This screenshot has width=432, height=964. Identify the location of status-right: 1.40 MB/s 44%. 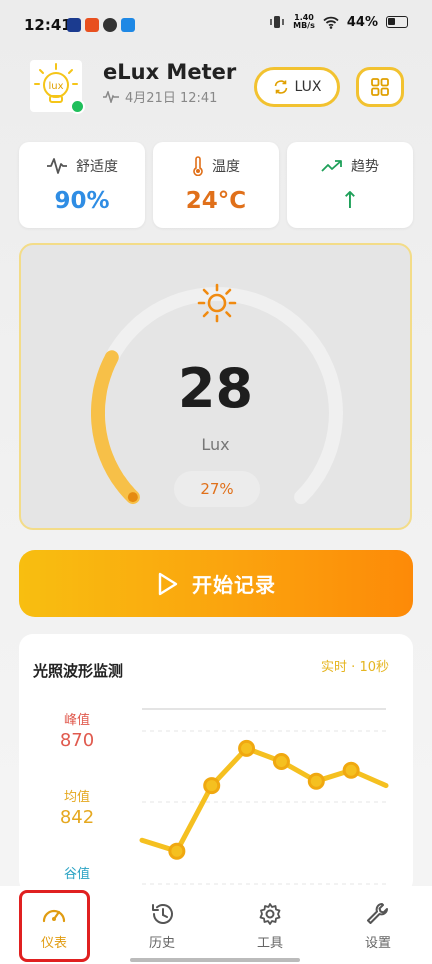
(338, 22).